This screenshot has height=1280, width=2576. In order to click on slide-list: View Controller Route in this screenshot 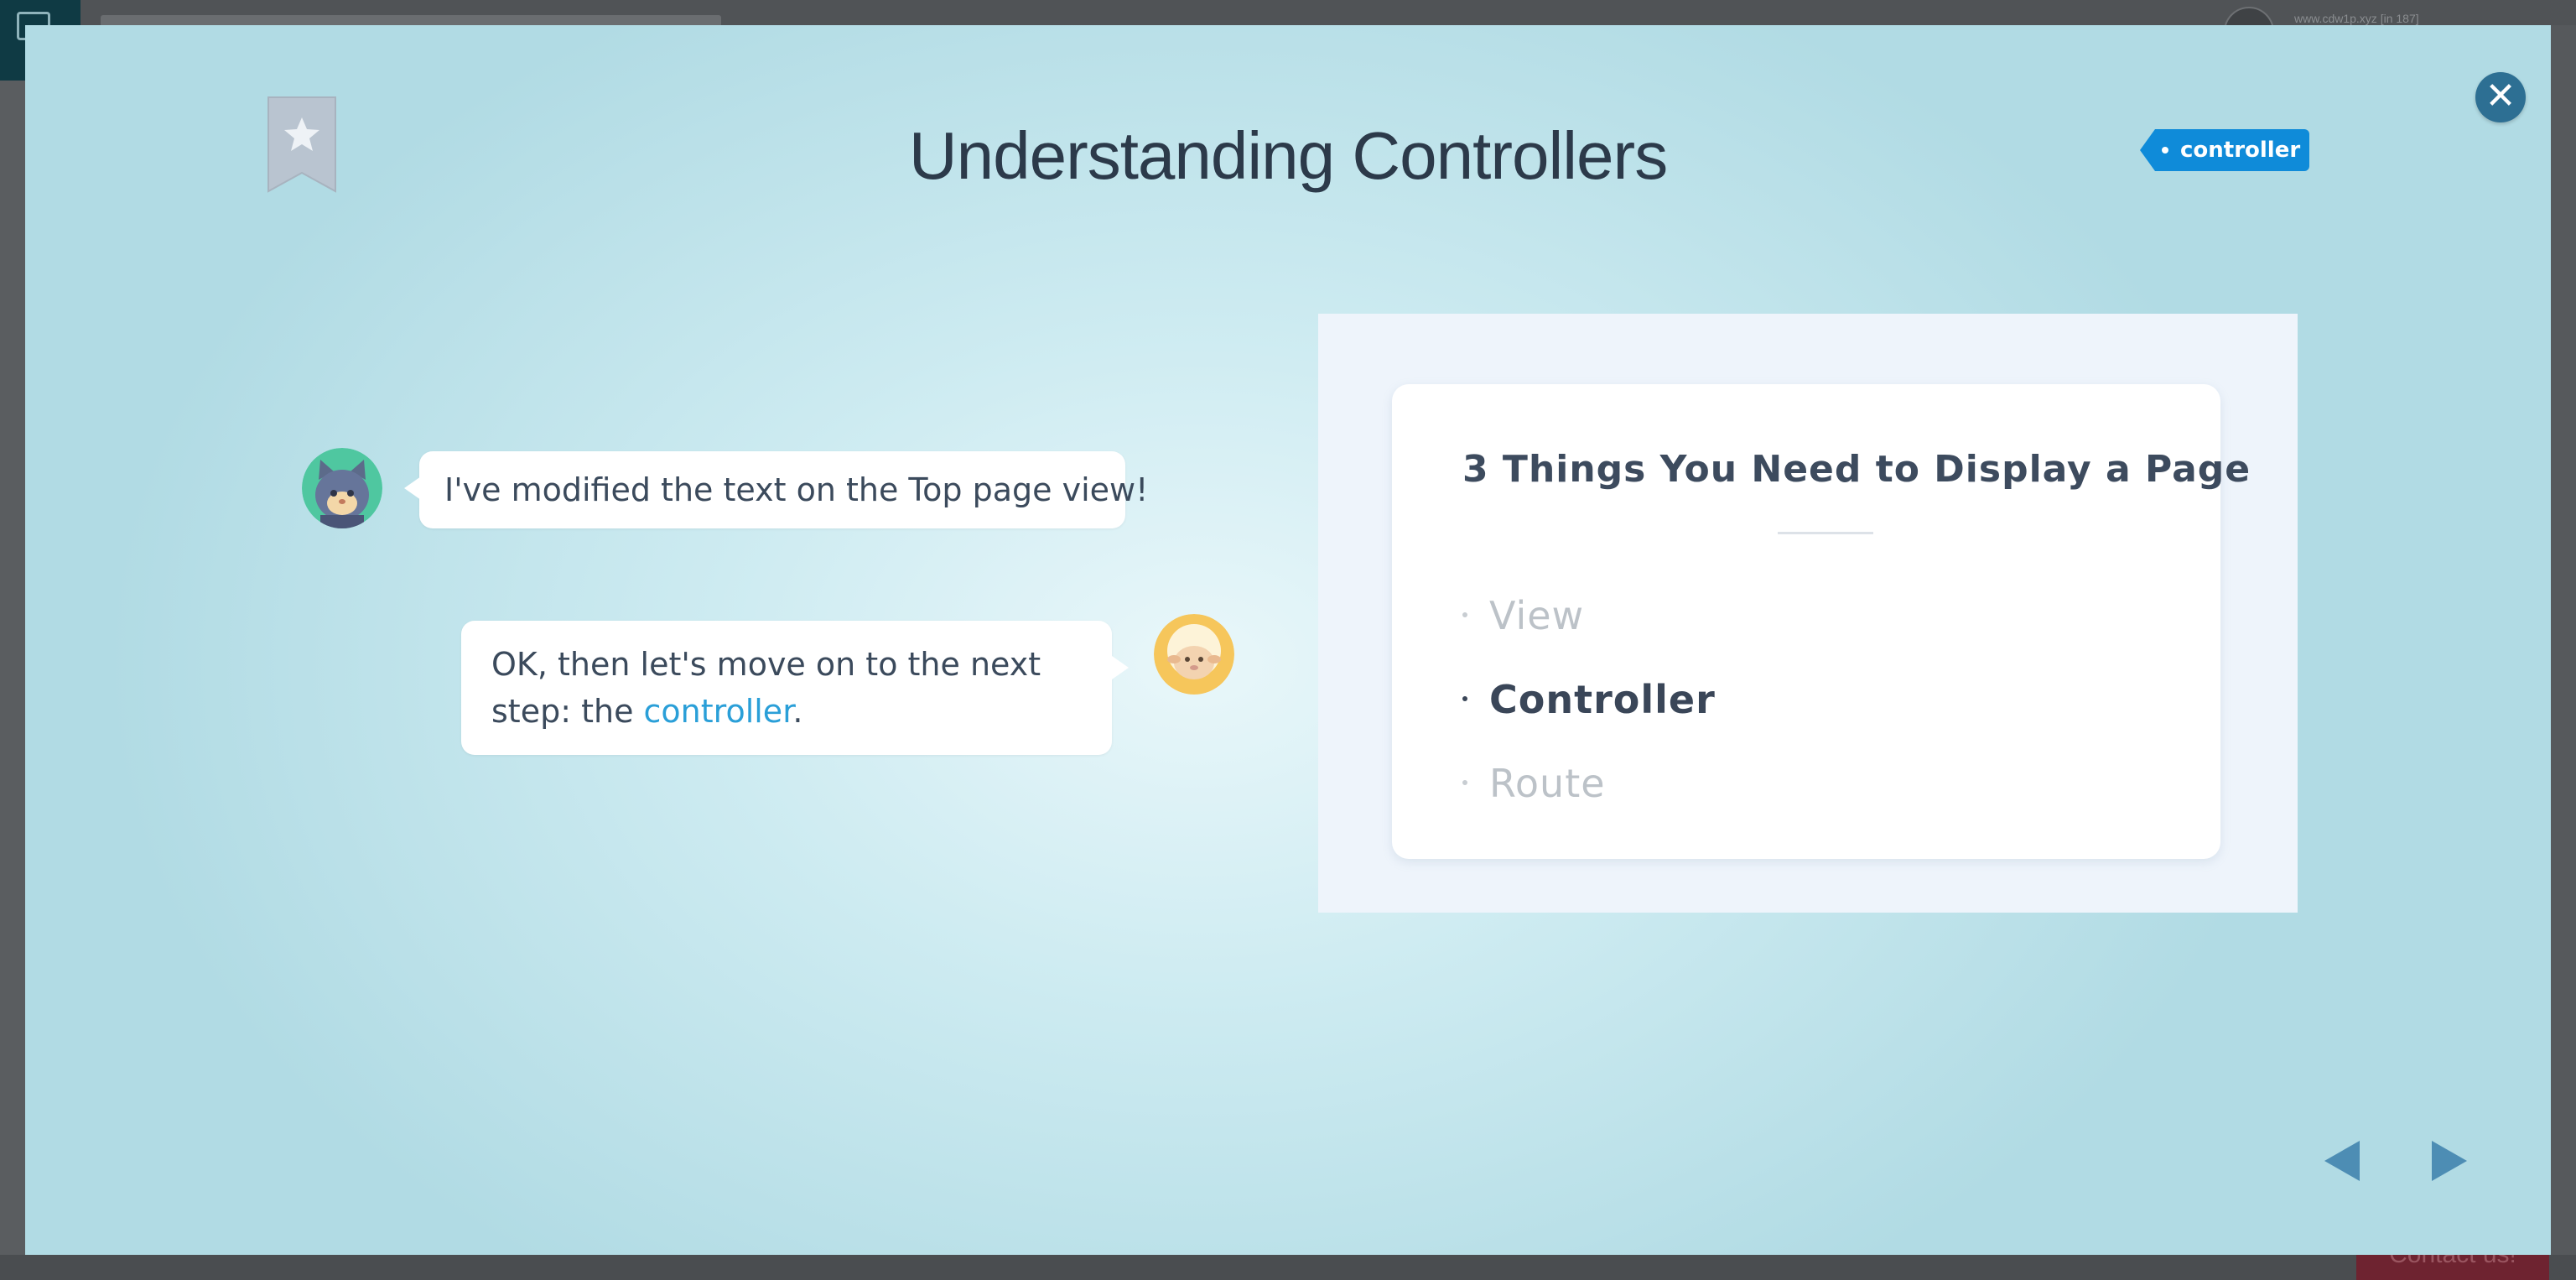, I will do `click(1797, 699)`.